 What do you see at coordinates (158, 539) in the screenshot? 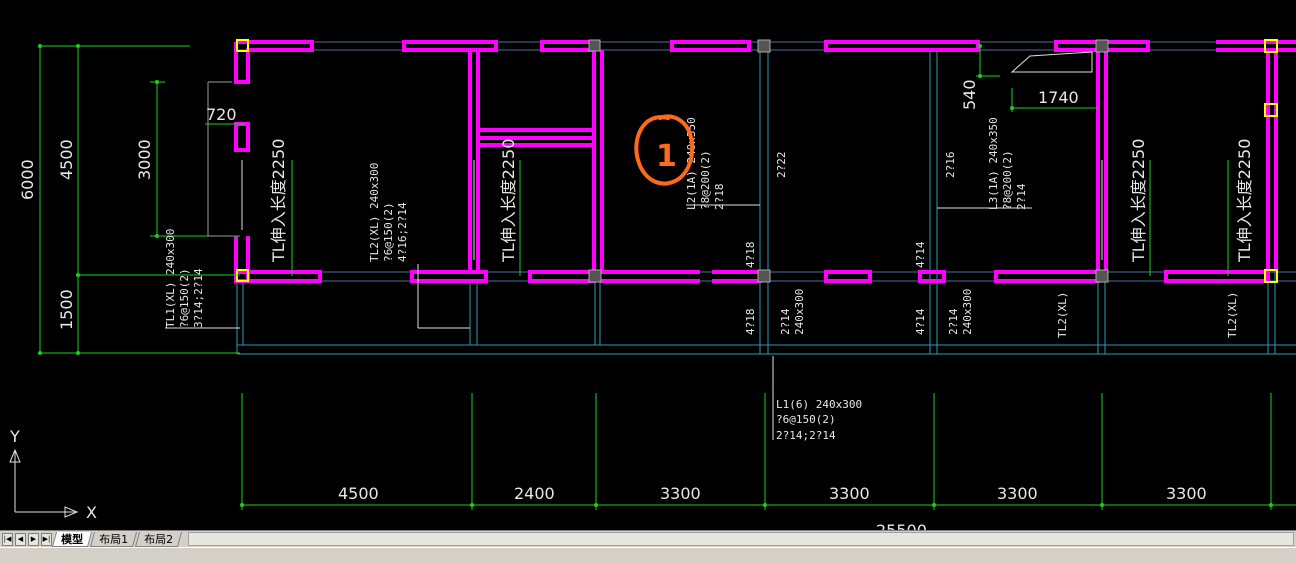
I see `tab-layout2: 布局2` at bounding box center [158, 539].